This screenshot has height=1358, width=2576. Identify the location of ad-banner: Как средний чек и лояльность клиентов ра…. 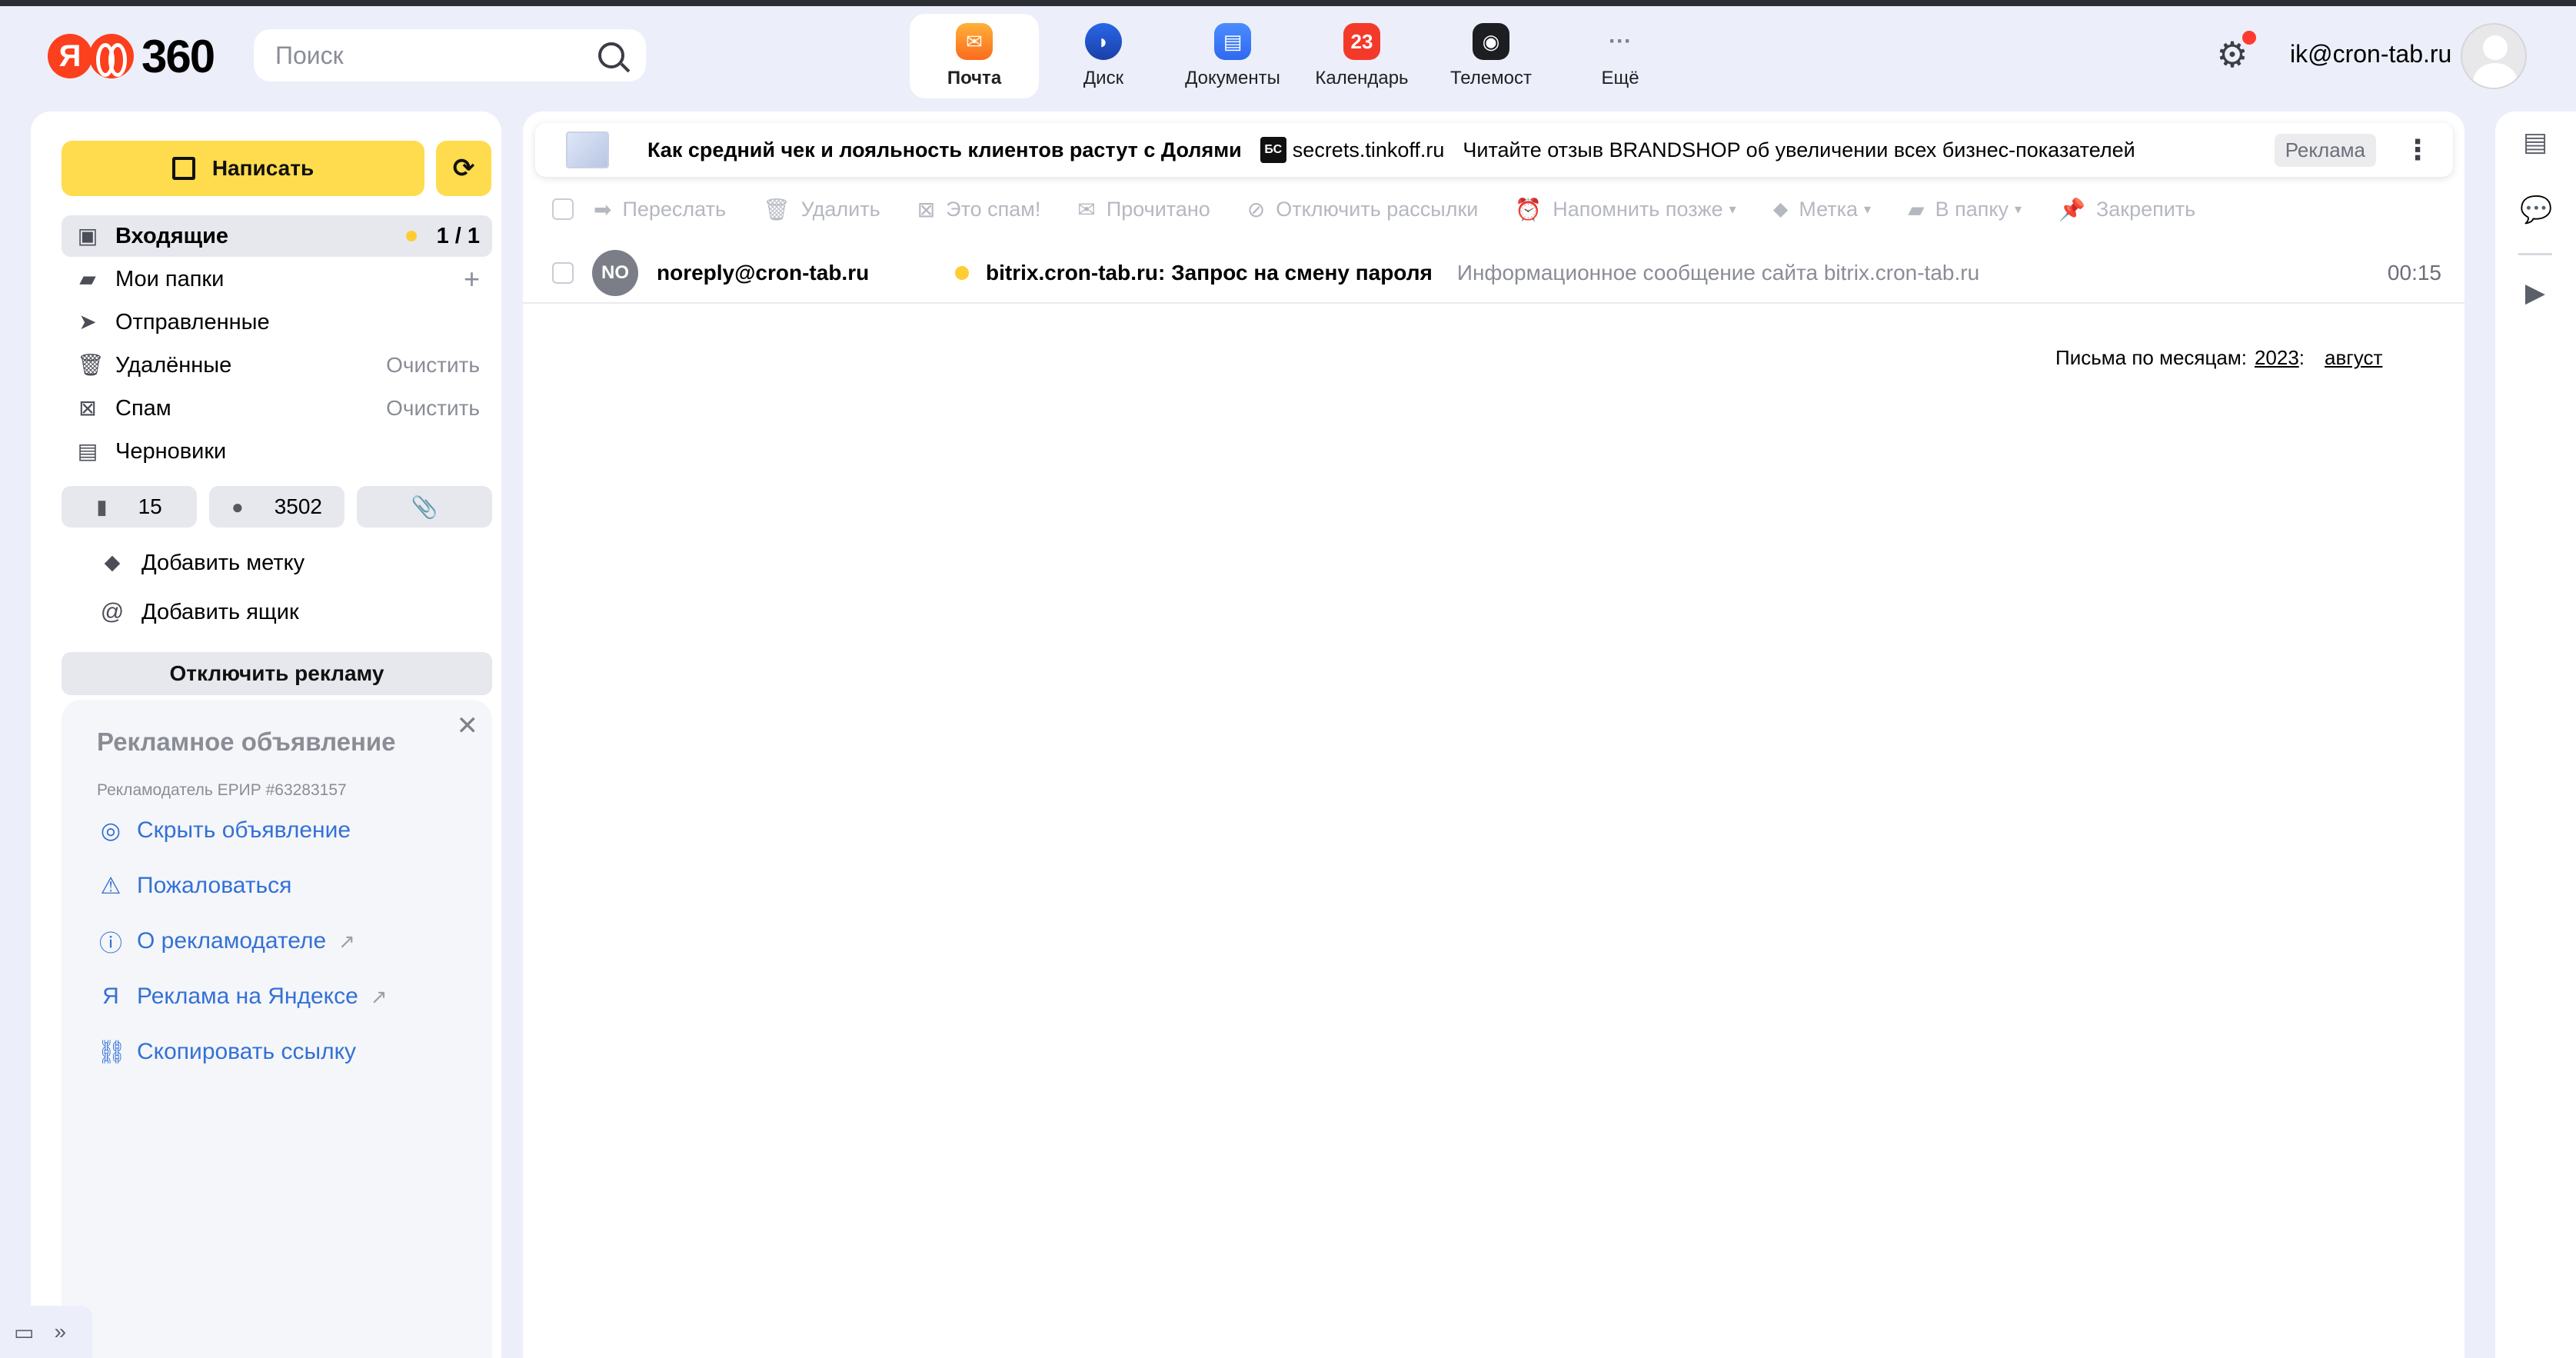
(1494, 150).